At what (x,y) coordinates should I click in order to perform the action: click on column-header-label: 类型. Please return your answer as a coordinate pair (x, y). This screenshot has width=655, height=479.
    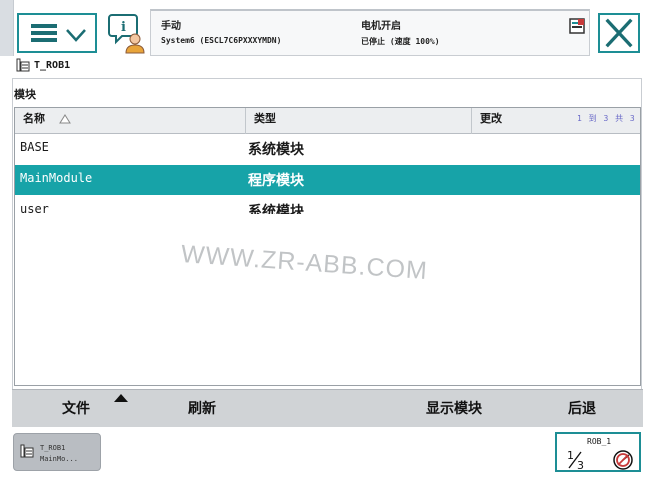
    Looking at the image, I should click on (265, 119).